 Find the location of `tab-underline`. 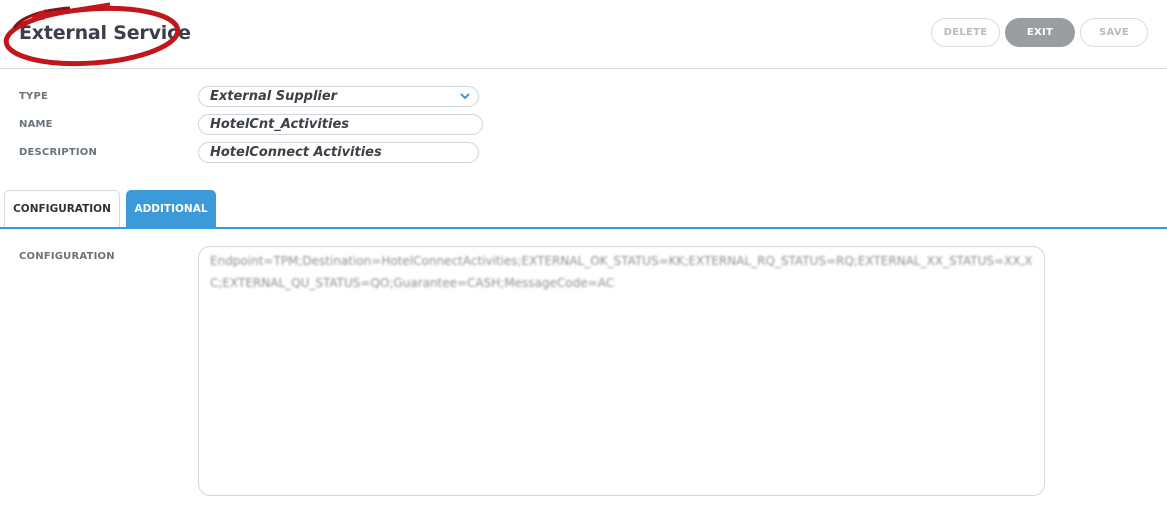

tab-underline is located at coordinates (583, 228).